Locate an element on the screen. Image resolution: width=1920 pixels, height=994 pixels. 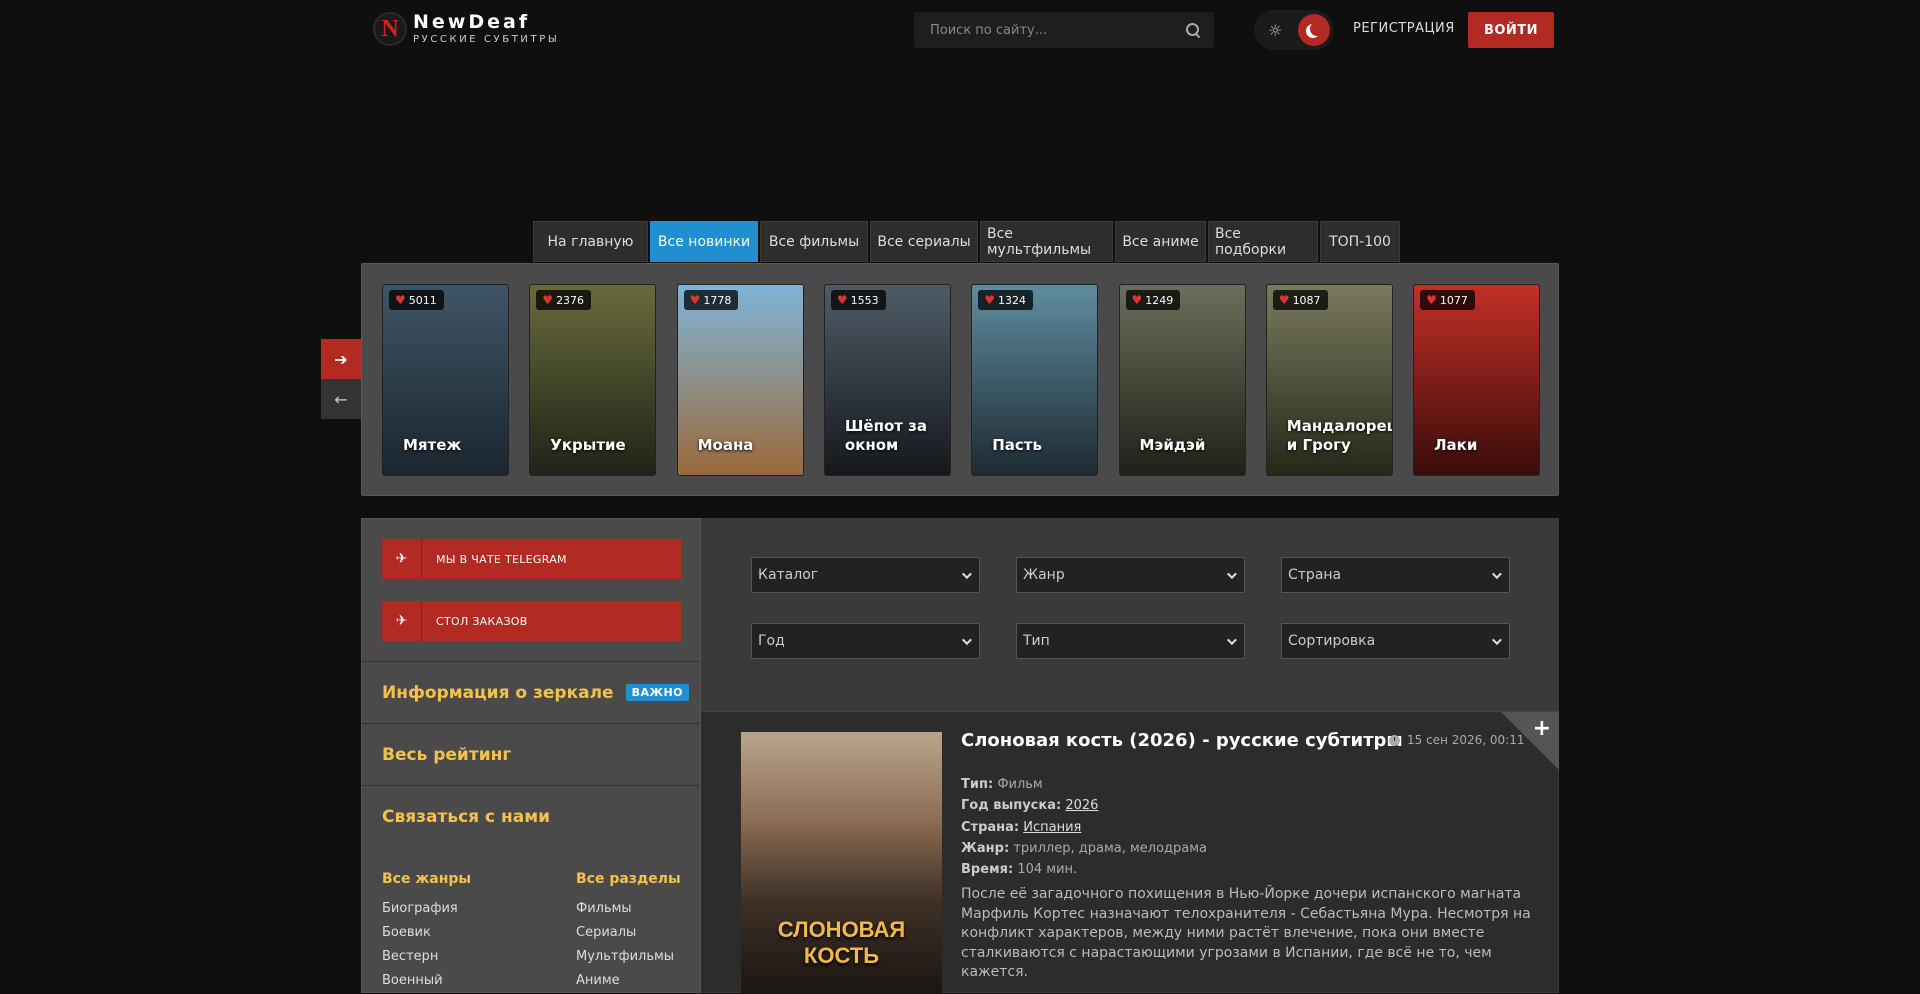
telegram-chat-button: ✈ МЫ В ЧАТЕ TELEGRAM is located at coordinates (532, 559).